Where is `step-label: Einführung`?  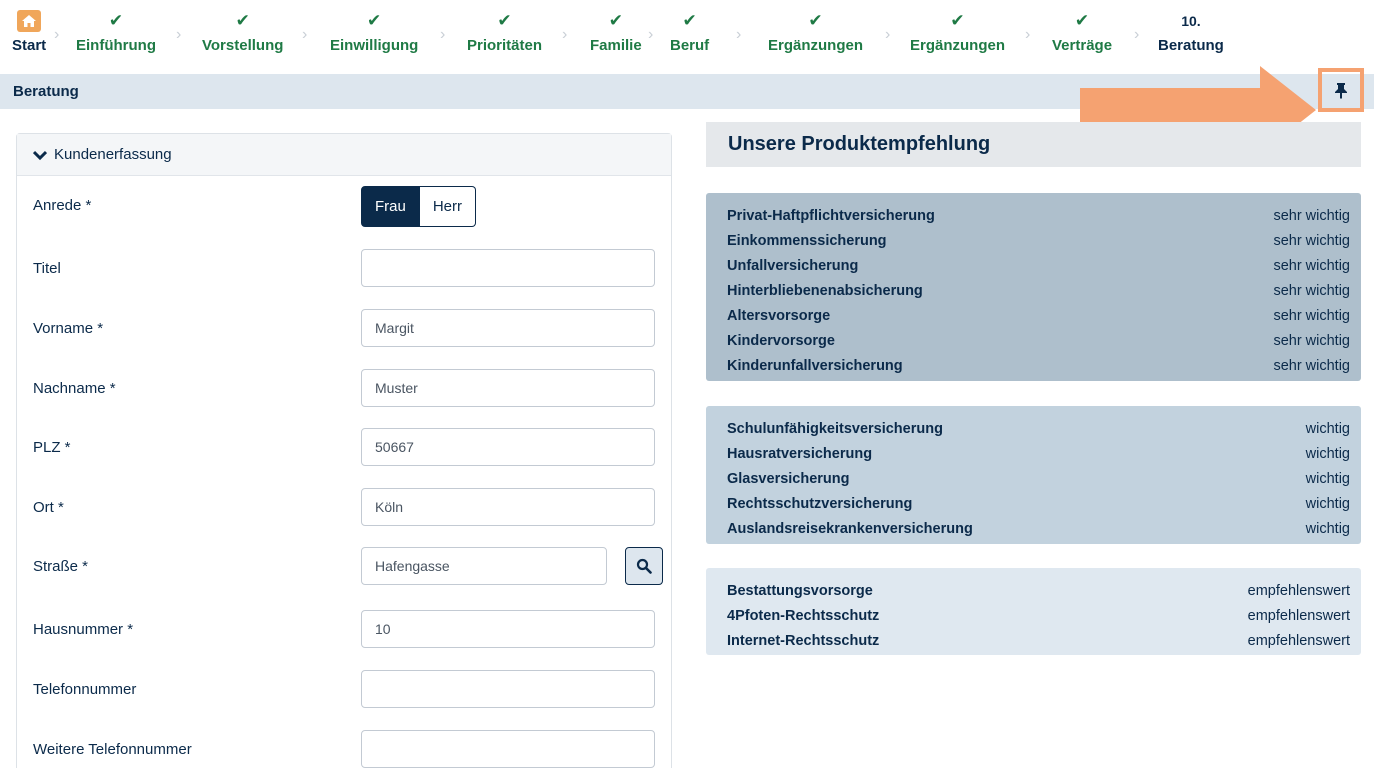
step-label: Einführung is located at coordinates (116, 45).